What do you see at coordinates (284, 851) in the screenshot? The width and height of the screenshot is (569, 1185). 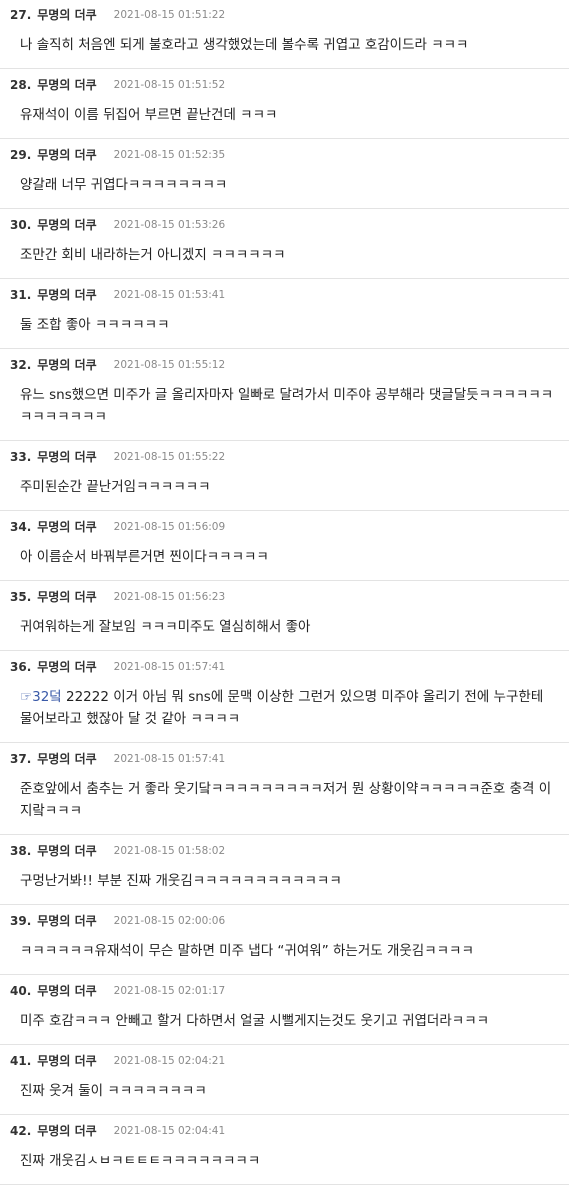 I see `comment-meta: 38. 무명의 더쿠 2021-08-15 01:58:02` at bounding box center [284, 851].